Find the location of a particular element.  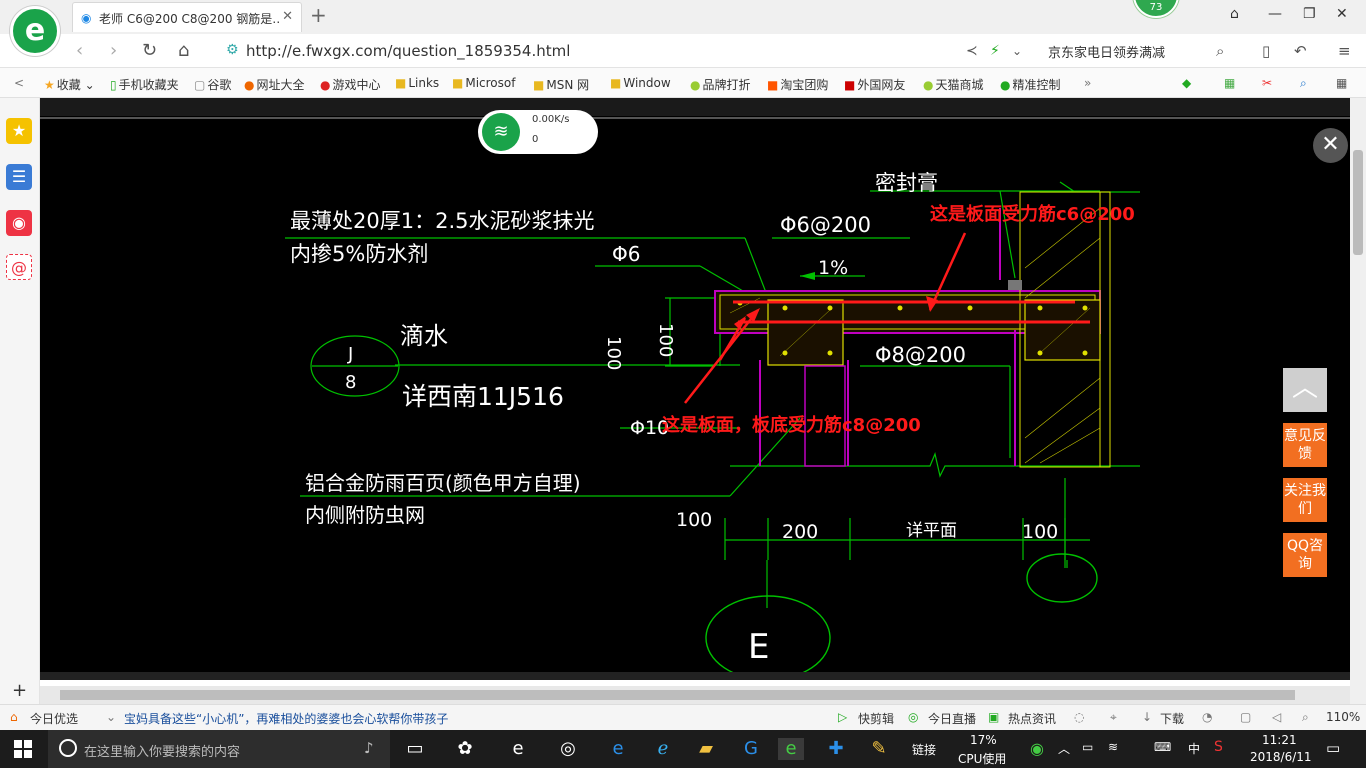

tab-close-icon: ✕ is located at coordinates (287, 16).